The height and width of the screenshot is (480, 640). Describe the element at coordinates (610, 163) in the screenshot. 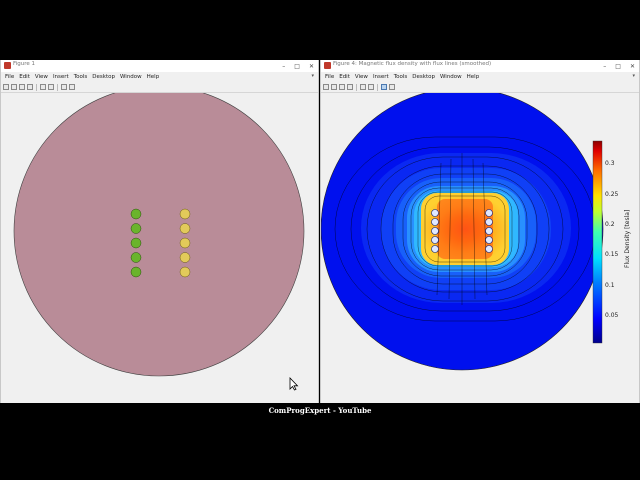

I see `colorbar-tick-label: 0.3` at that location.